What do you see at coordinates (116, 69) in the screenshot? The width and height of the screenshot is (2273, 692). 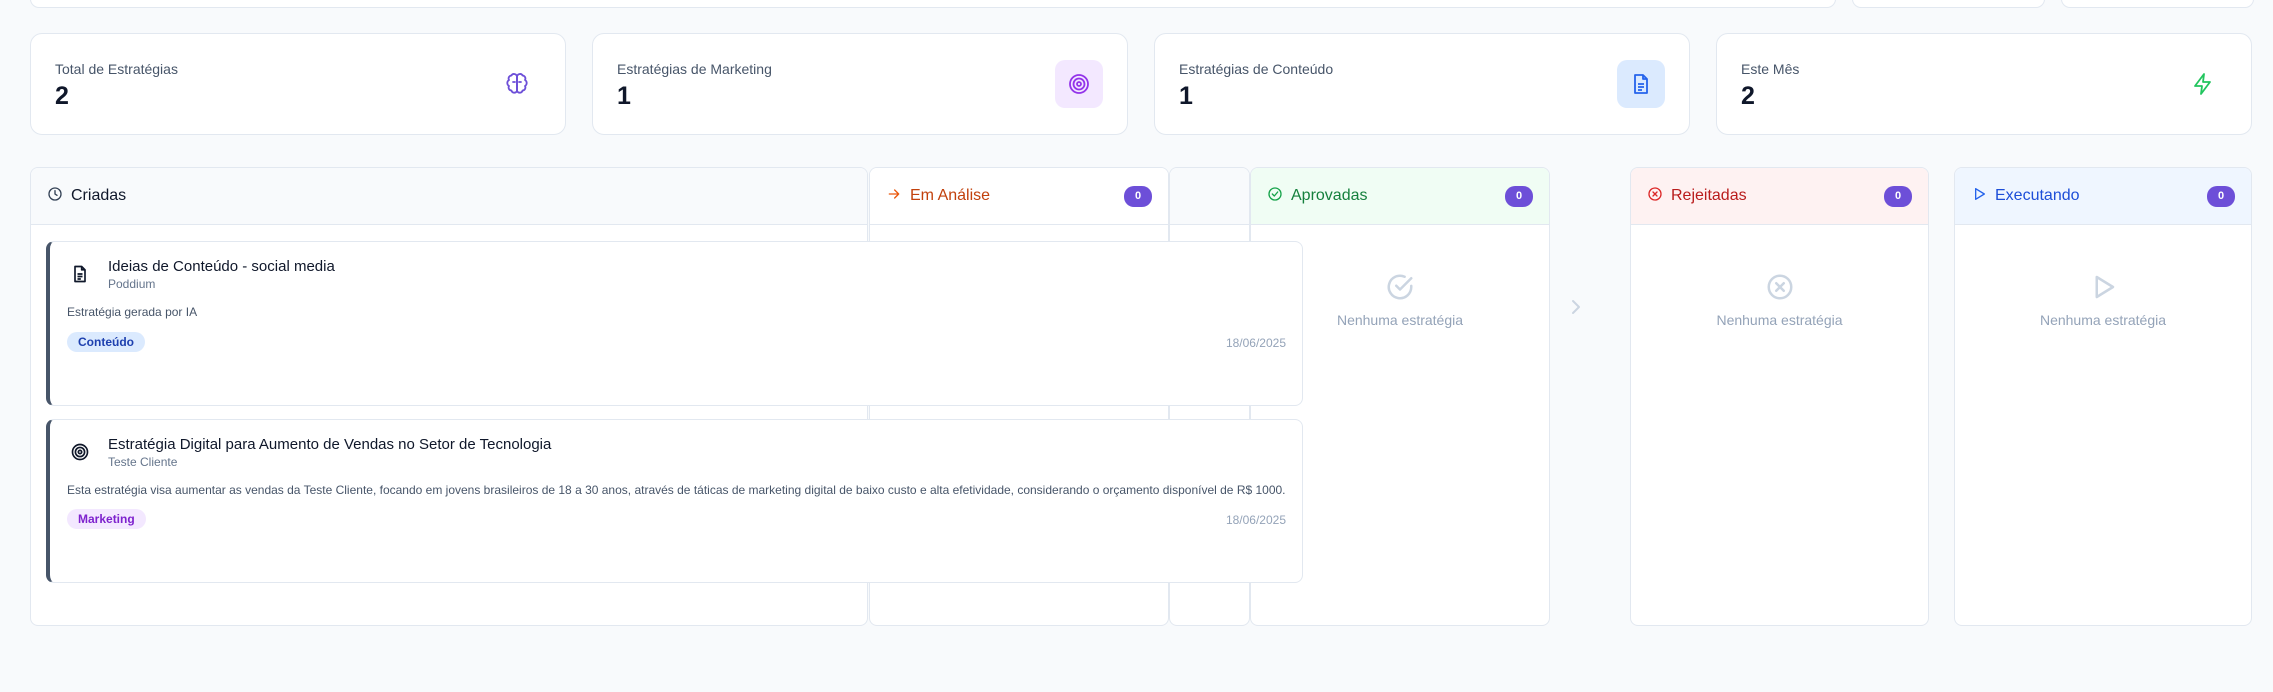 I see `stat-label: Total de Estratégias` at bounding box center [116, 69].